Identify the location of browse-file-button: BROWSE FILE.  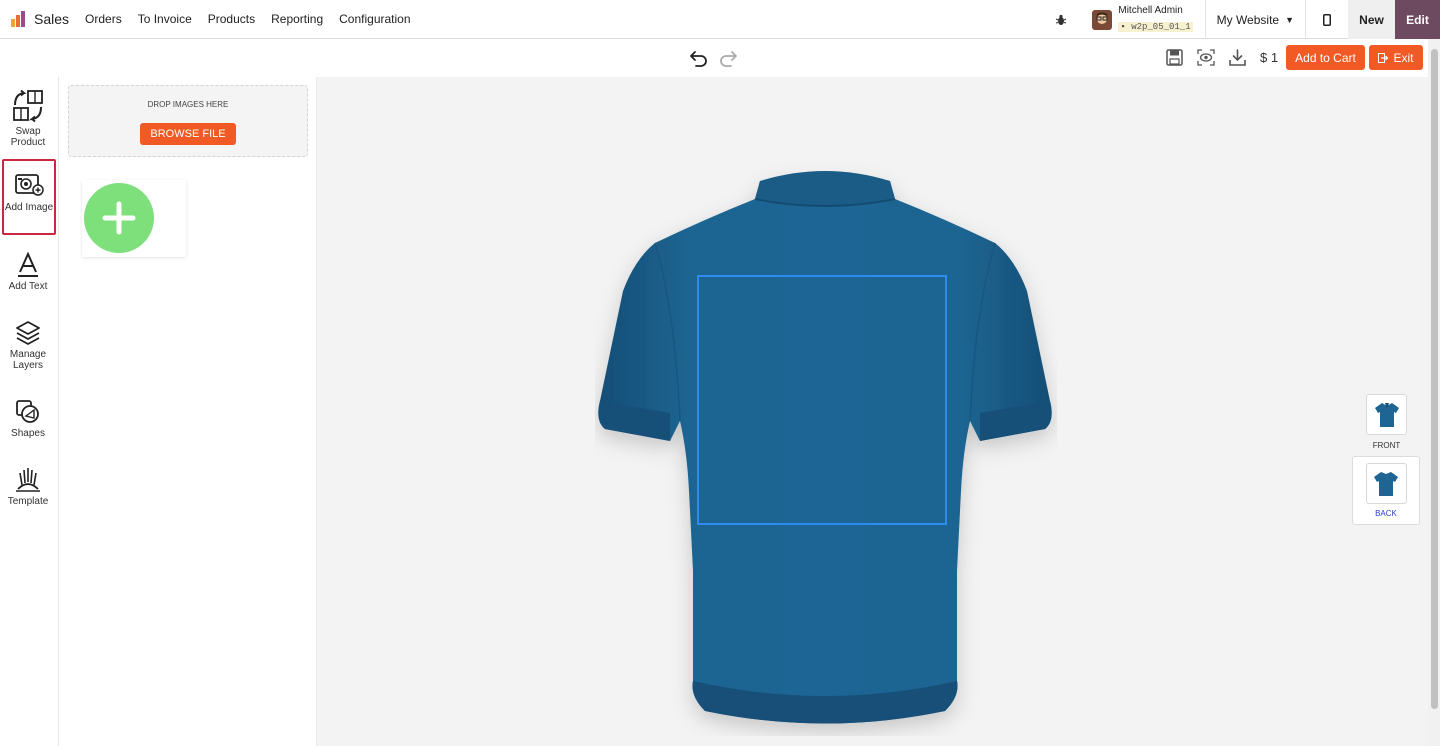
(188, 134).